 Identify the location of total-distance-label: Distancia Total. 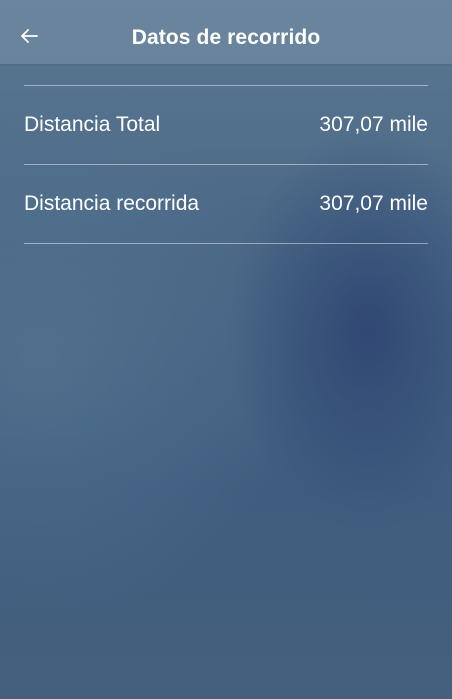
(92, 124).